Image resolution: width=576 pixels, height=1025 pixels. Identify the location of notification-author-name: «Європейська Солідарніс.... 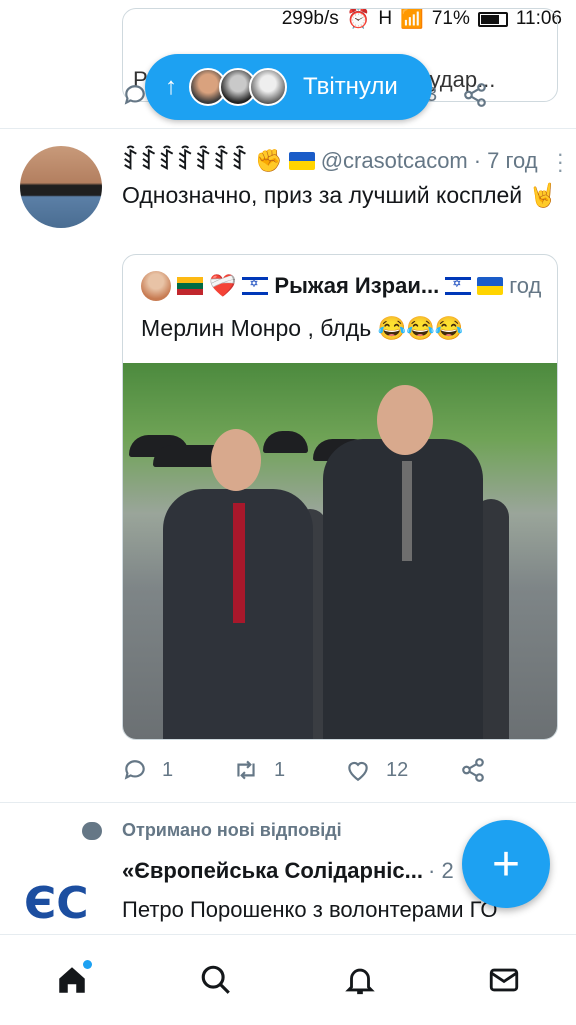
(272, 871).